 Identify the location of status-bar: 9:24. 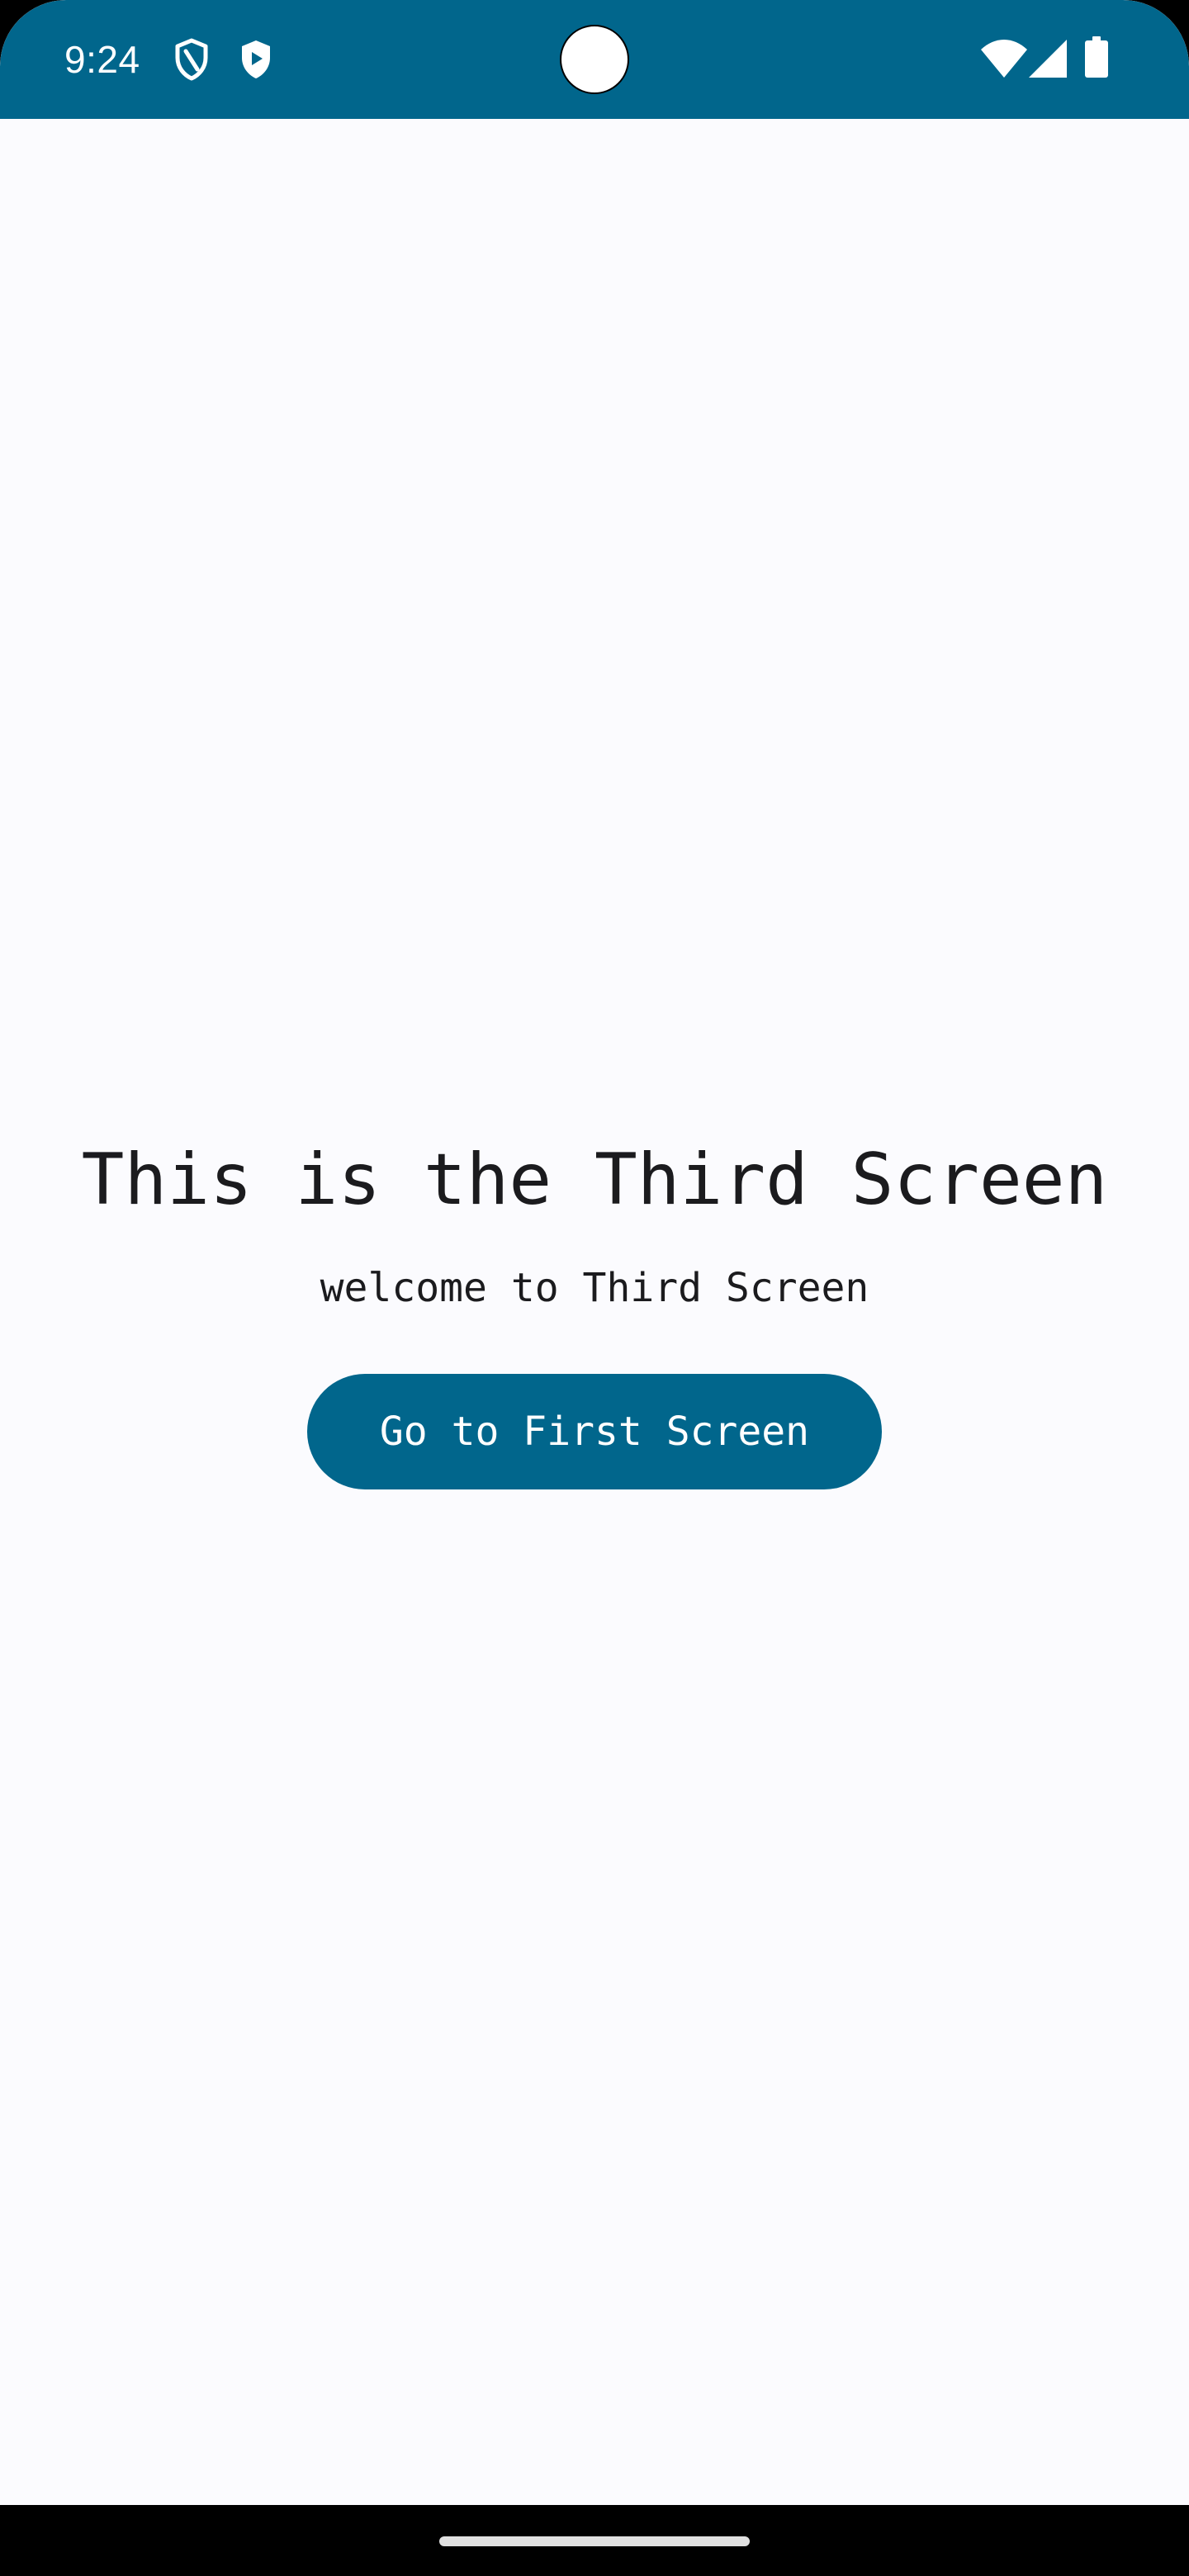
(594, 59).